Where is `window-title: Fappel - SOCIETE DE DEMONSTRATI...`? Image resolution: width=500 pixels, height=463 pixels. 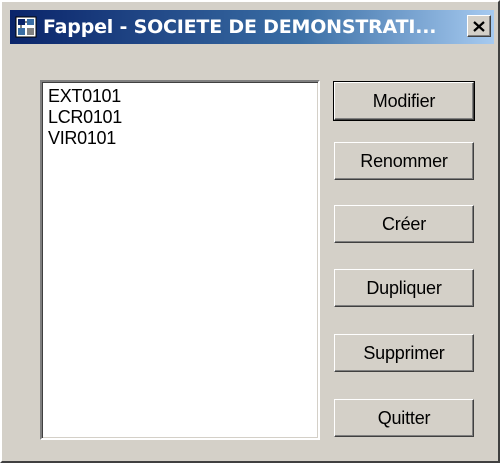 window-title: Fappel - SOCIETE DE DEMONSTRATI... is located at coordinates (240, 27).